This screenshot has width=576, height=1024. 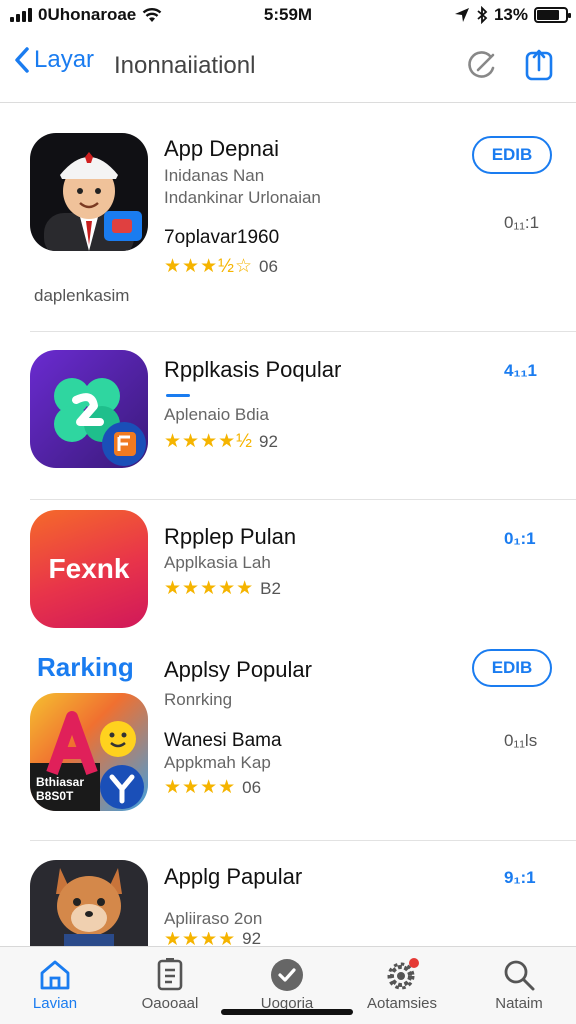 What do you see at coordinates (93, 201) in the screenshot?
I see `doctor-character-icon` at bounding box center [93, 201].